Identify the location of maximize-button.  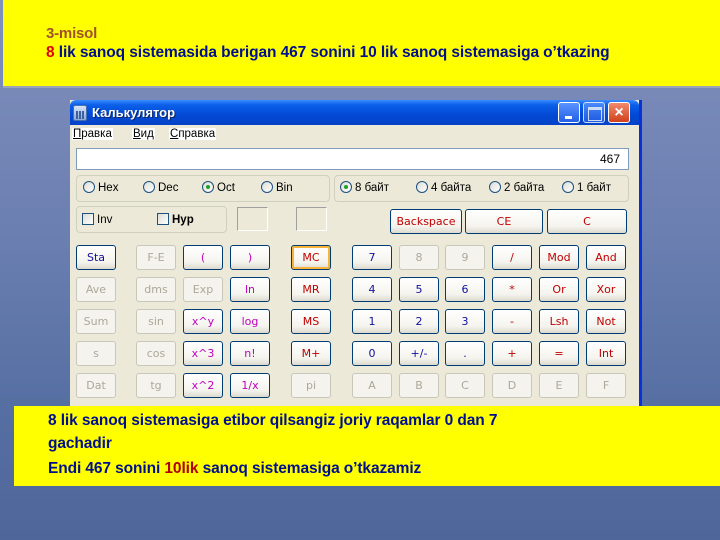
(594, 112).